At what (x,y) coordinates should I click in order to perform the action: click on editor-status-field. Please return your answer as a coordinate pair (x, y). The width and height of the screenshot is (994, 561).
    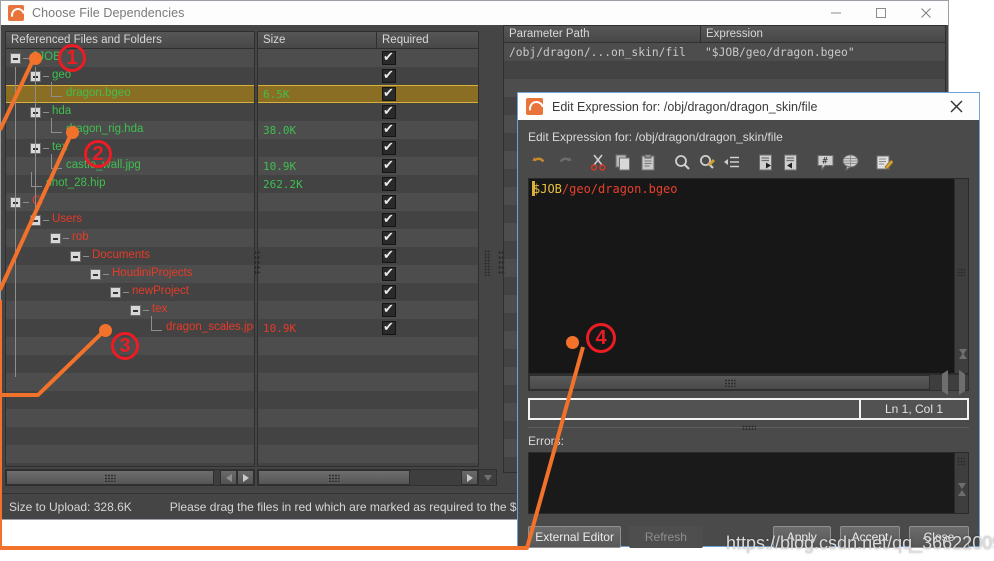
    Looking at the image, I should click on (693, 409).